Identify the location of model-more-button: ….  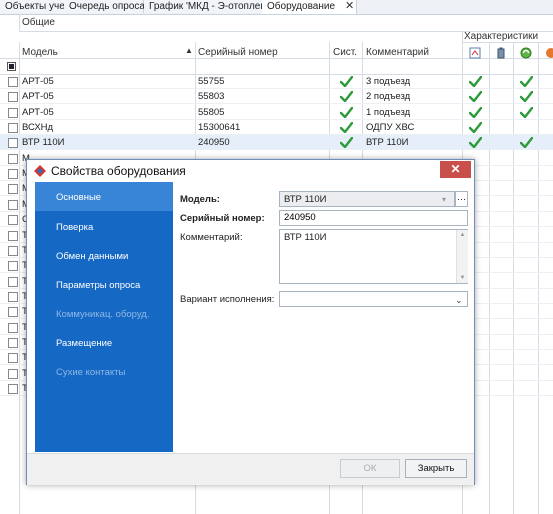
(461, 199).